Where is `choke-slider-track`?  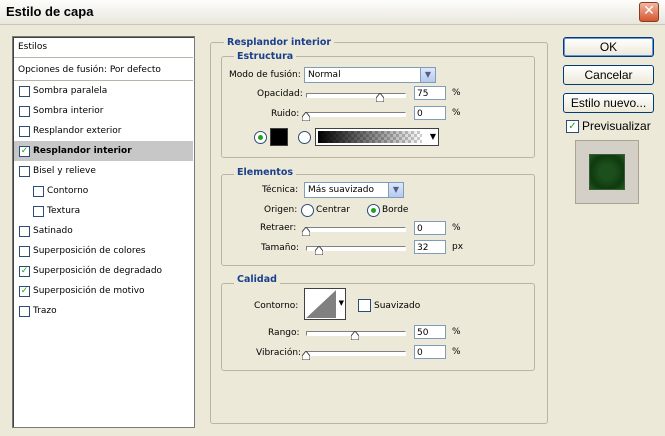 choke-slider-track is located at coordinates (356, 229).